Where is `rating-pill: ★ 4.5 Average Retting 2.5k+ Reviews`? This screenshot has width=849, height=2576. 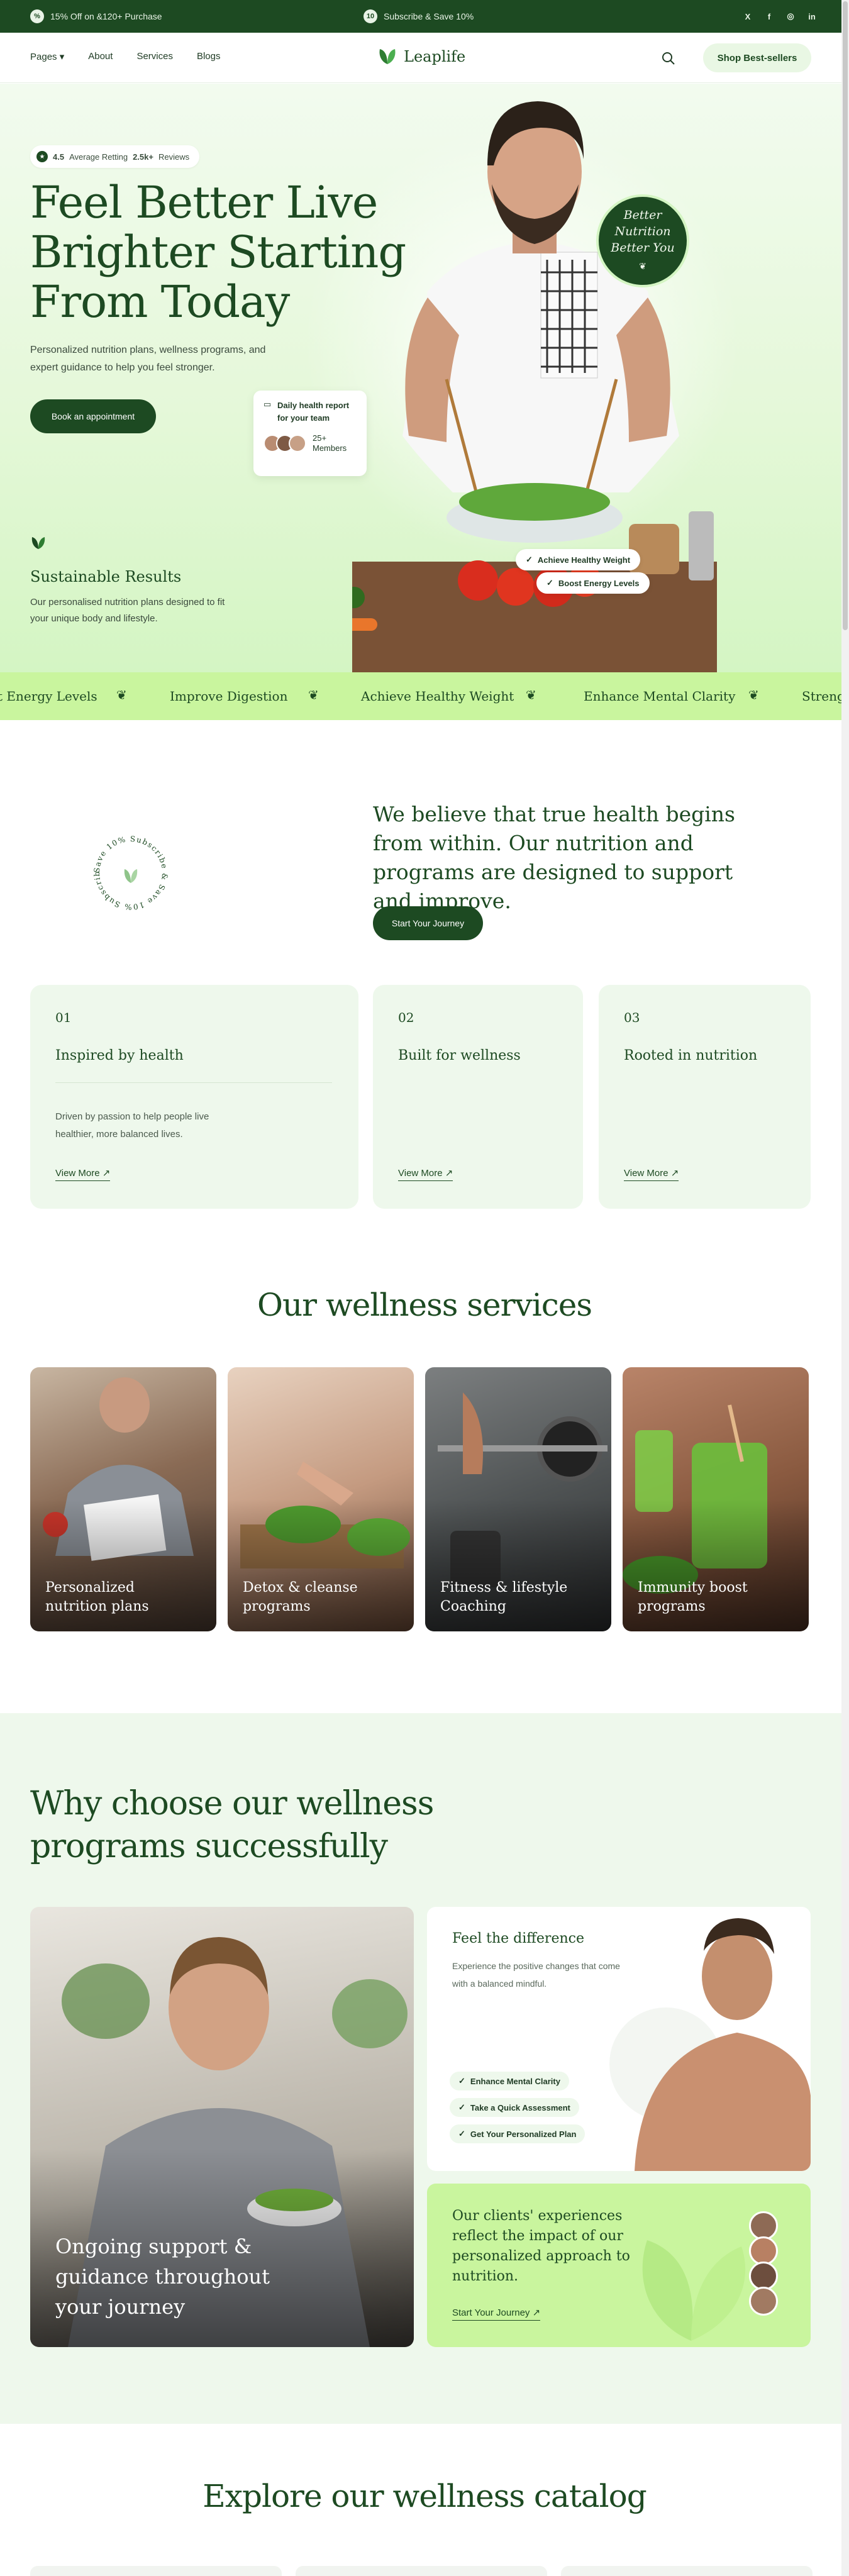
rating-pill: ★ 4.5 Average Retting 2.5k+ Reviews is located at coordinates (115, 156).